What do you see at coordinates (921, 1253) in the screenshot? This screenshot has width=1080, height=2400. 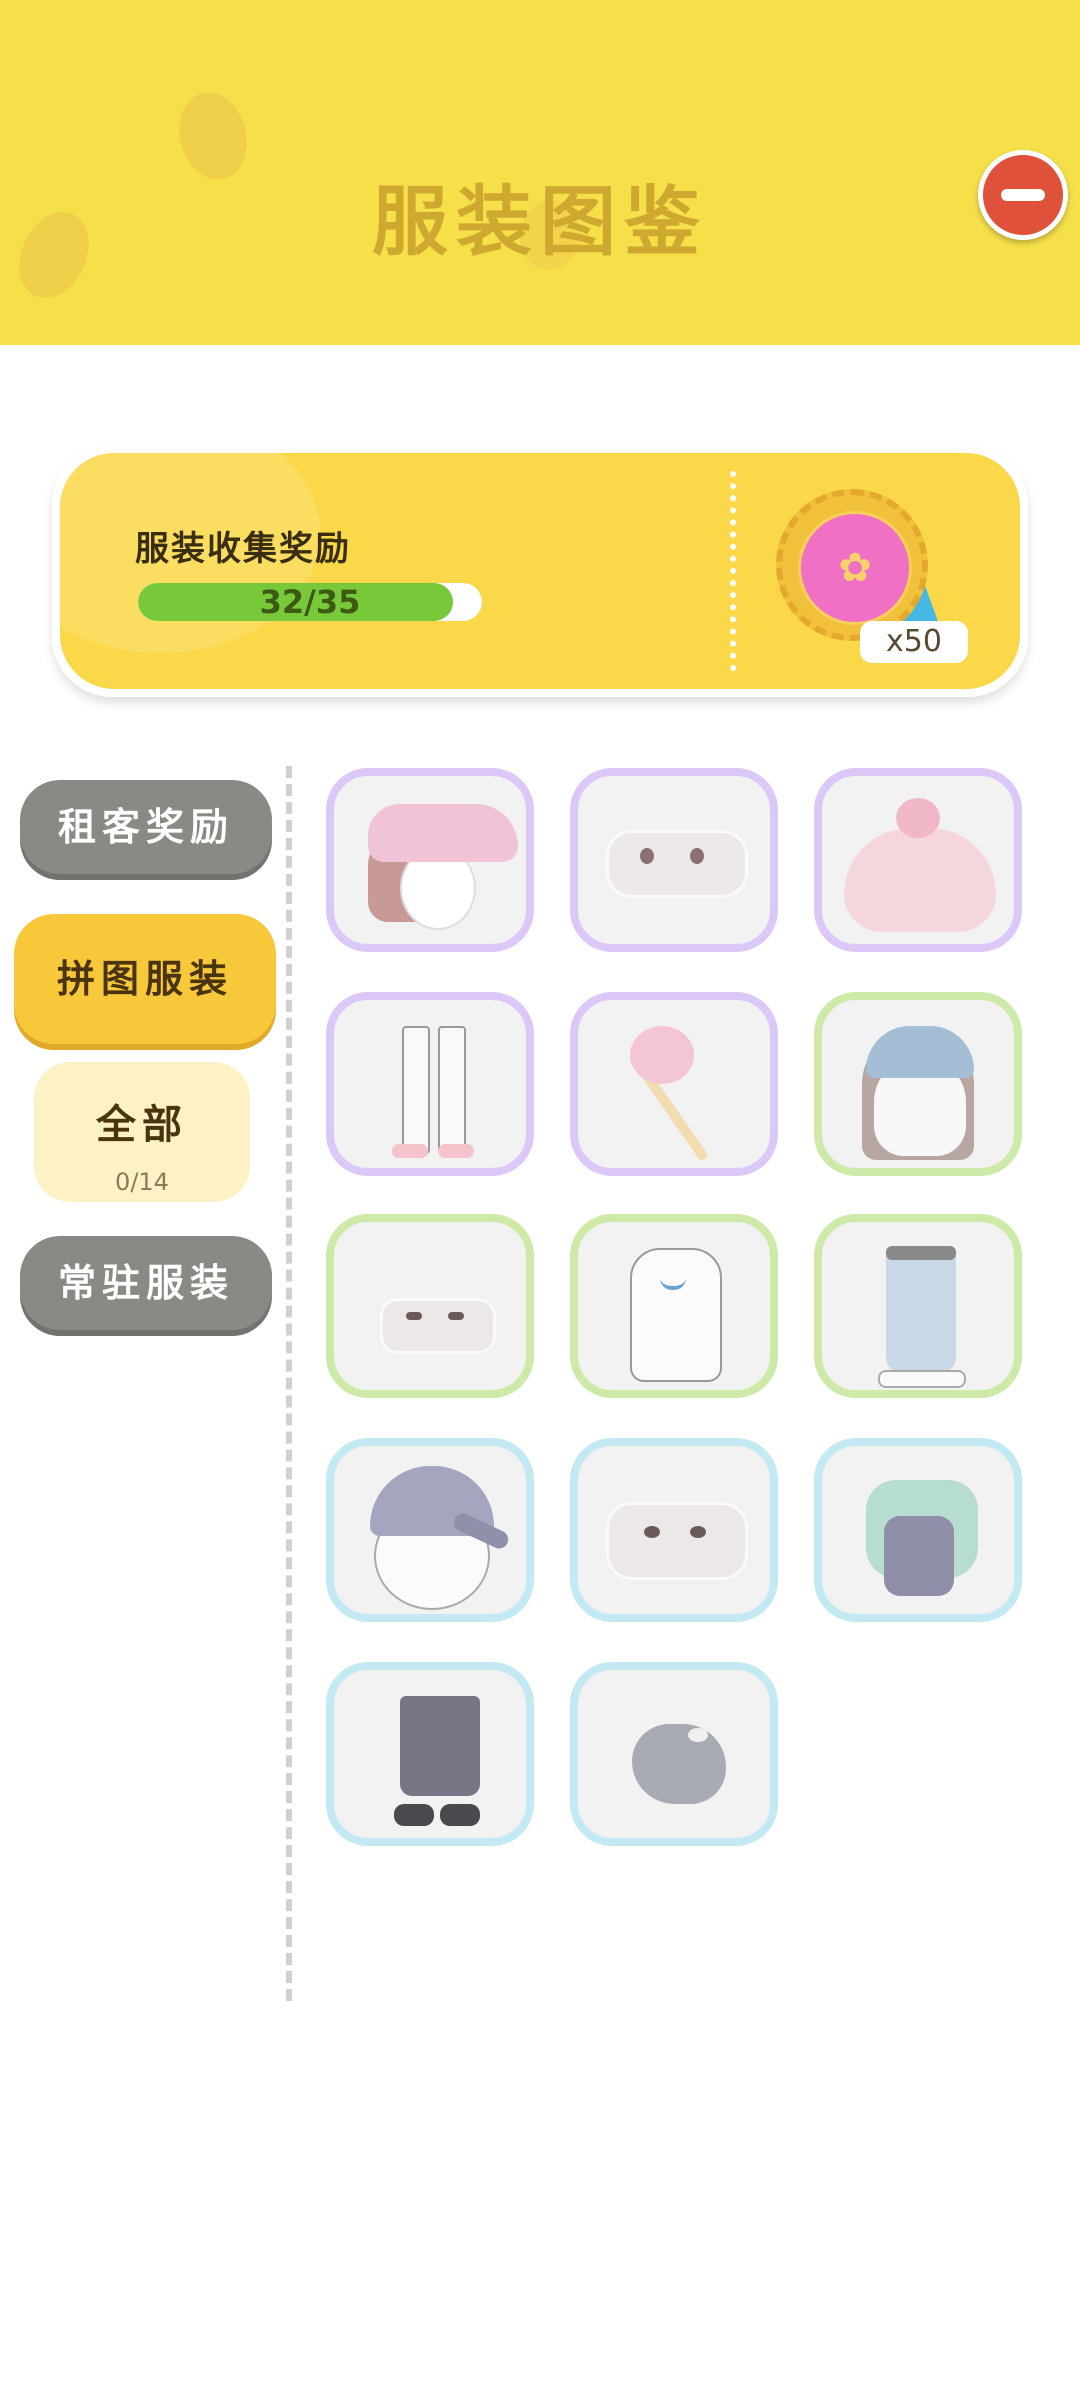 I see `waistband-icon` at bounding box center [921, 1253].